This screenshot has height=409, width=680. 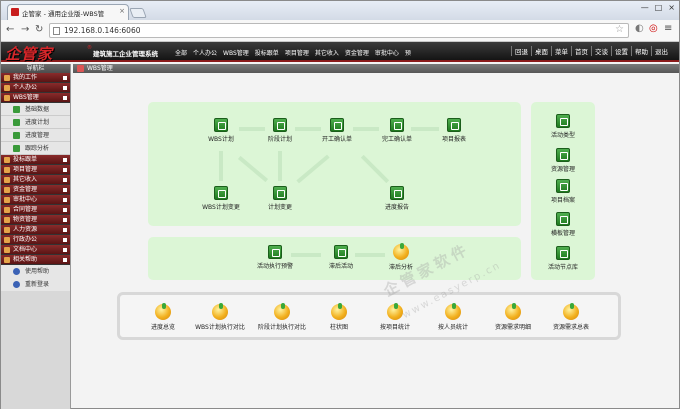 What do you see at coordinates (221, 193) in the screenshot?
I see `wbs-change-icon` at bounding box center [221, 193].